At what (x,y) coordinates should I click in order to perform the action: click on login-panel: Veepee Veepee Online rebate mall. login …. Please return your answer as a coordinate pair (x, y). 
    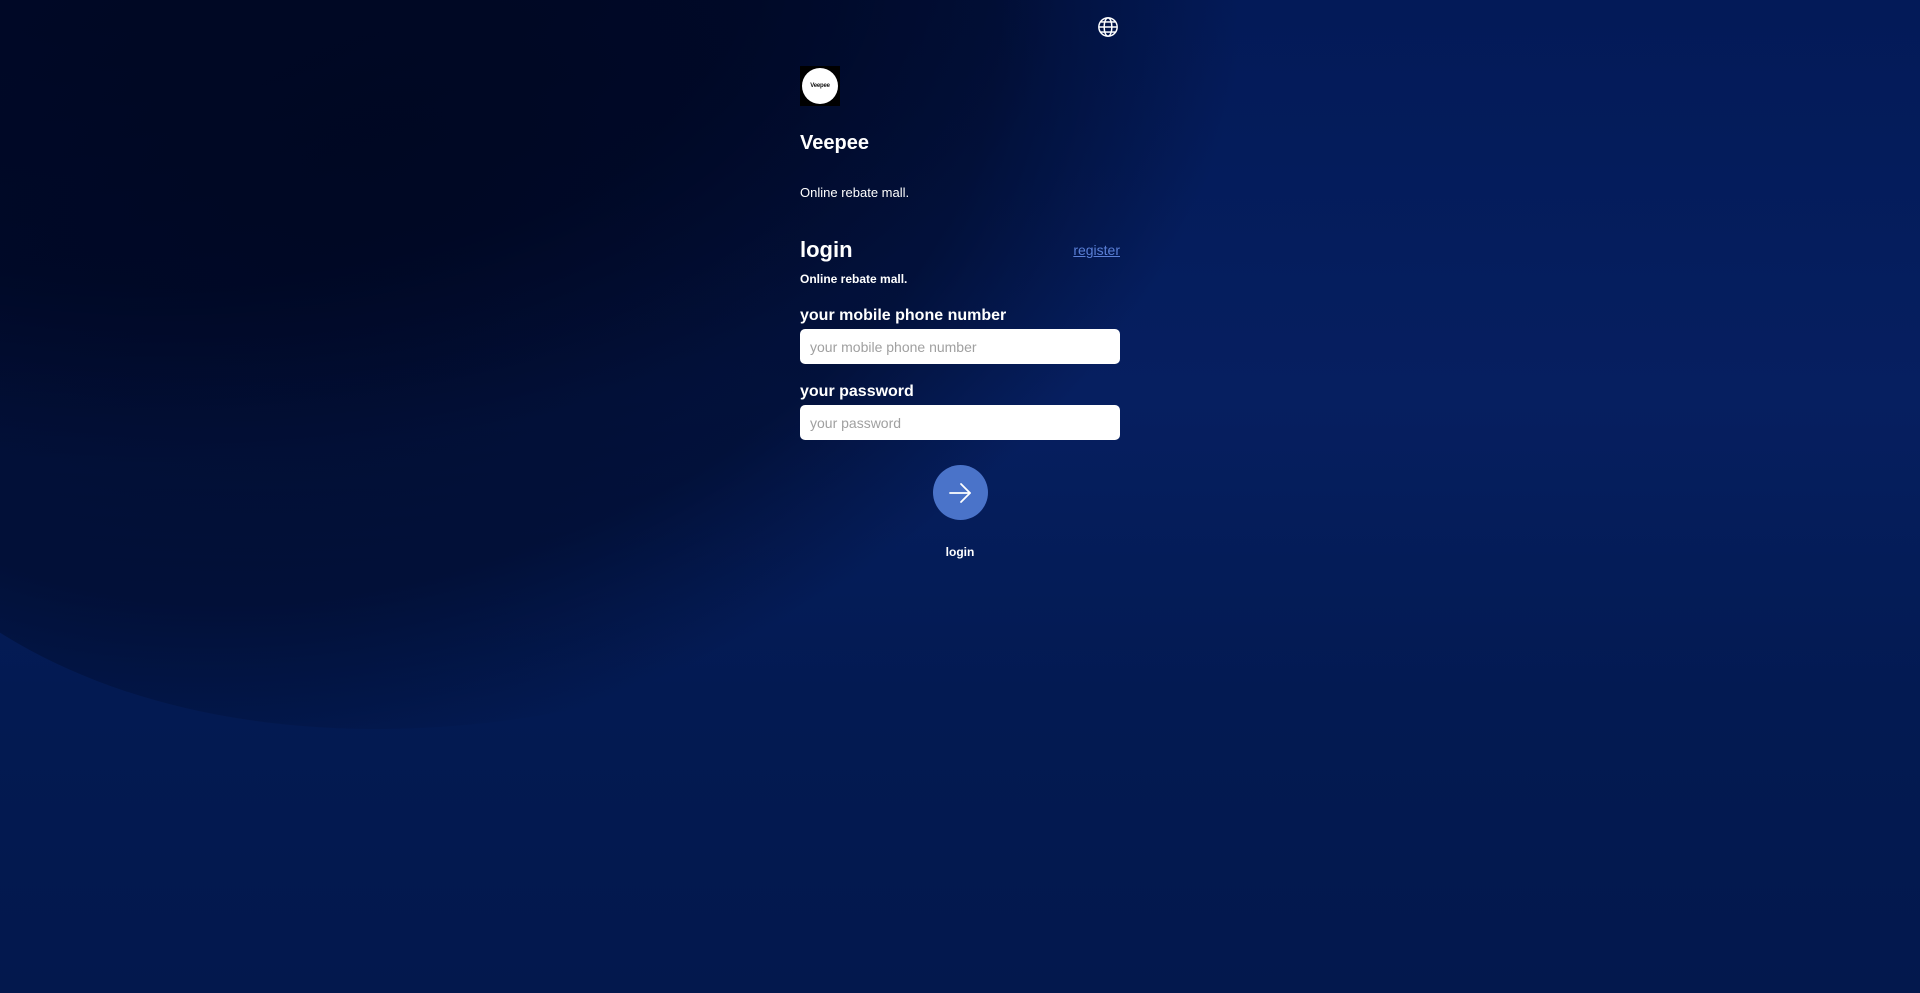
    Looking at the image, I should click on (960, 313).